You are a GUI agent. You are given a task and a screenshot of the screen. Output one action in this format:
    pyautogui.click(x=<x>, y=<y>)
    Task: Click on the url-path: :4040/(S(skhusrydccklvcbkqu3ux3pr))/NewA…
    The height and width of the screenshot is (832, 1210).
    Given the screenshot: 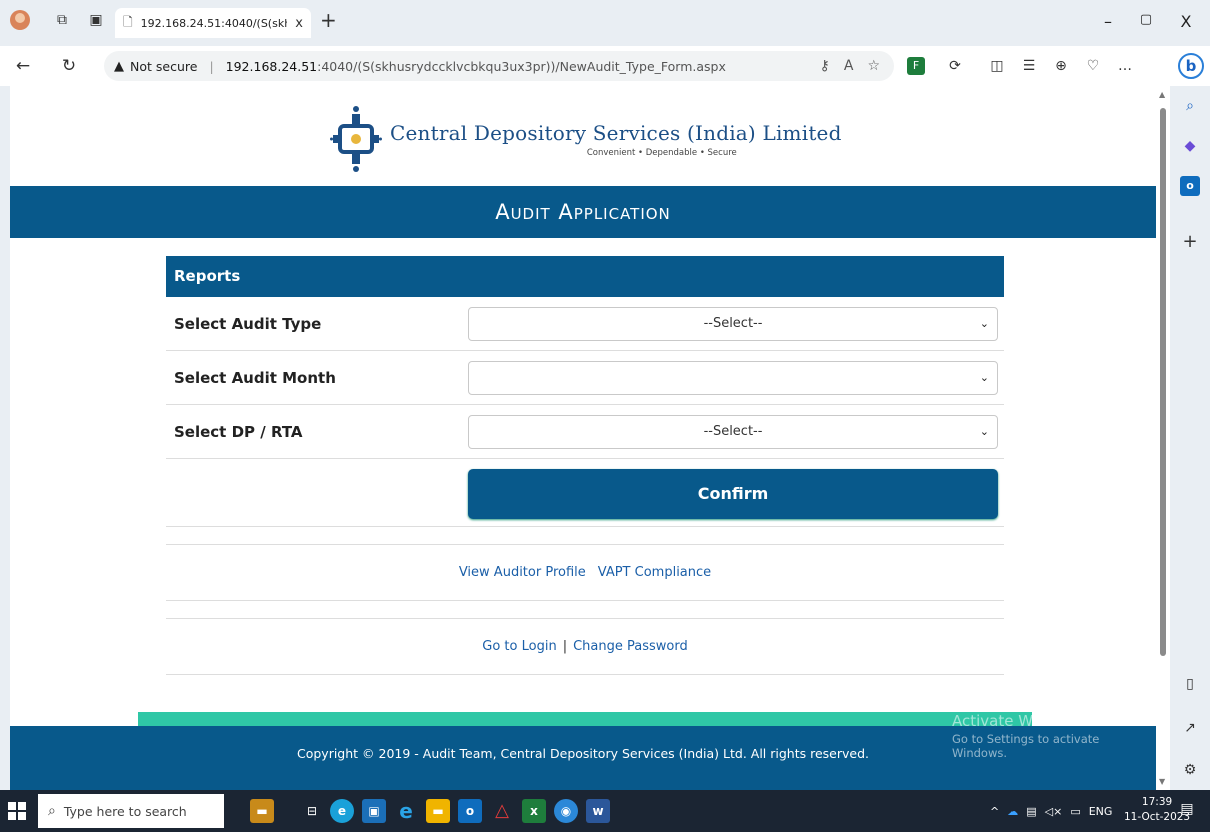 What is the action you would take?
    pyautogui.click(x=521, y=66)
    